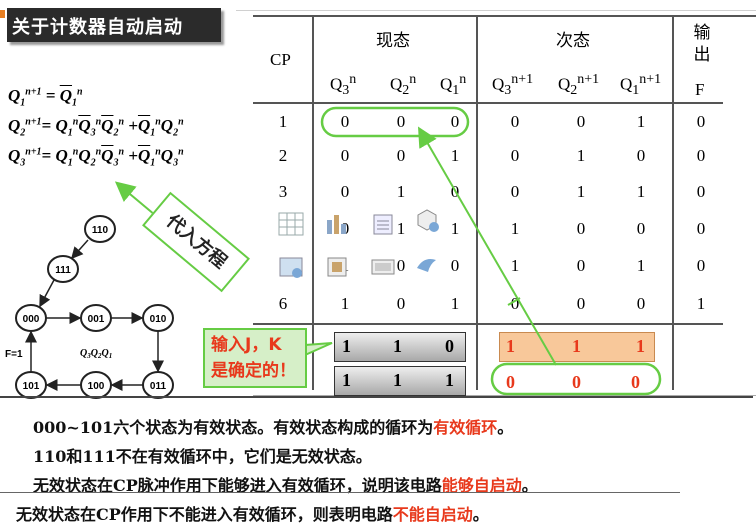 This screenshot has width=756, height=526. Describe the element at coordinates (202, 456) in the screenshot. I see `desc-line-2: 110和111不在有效循环中，它们是无效状态。` at that location.